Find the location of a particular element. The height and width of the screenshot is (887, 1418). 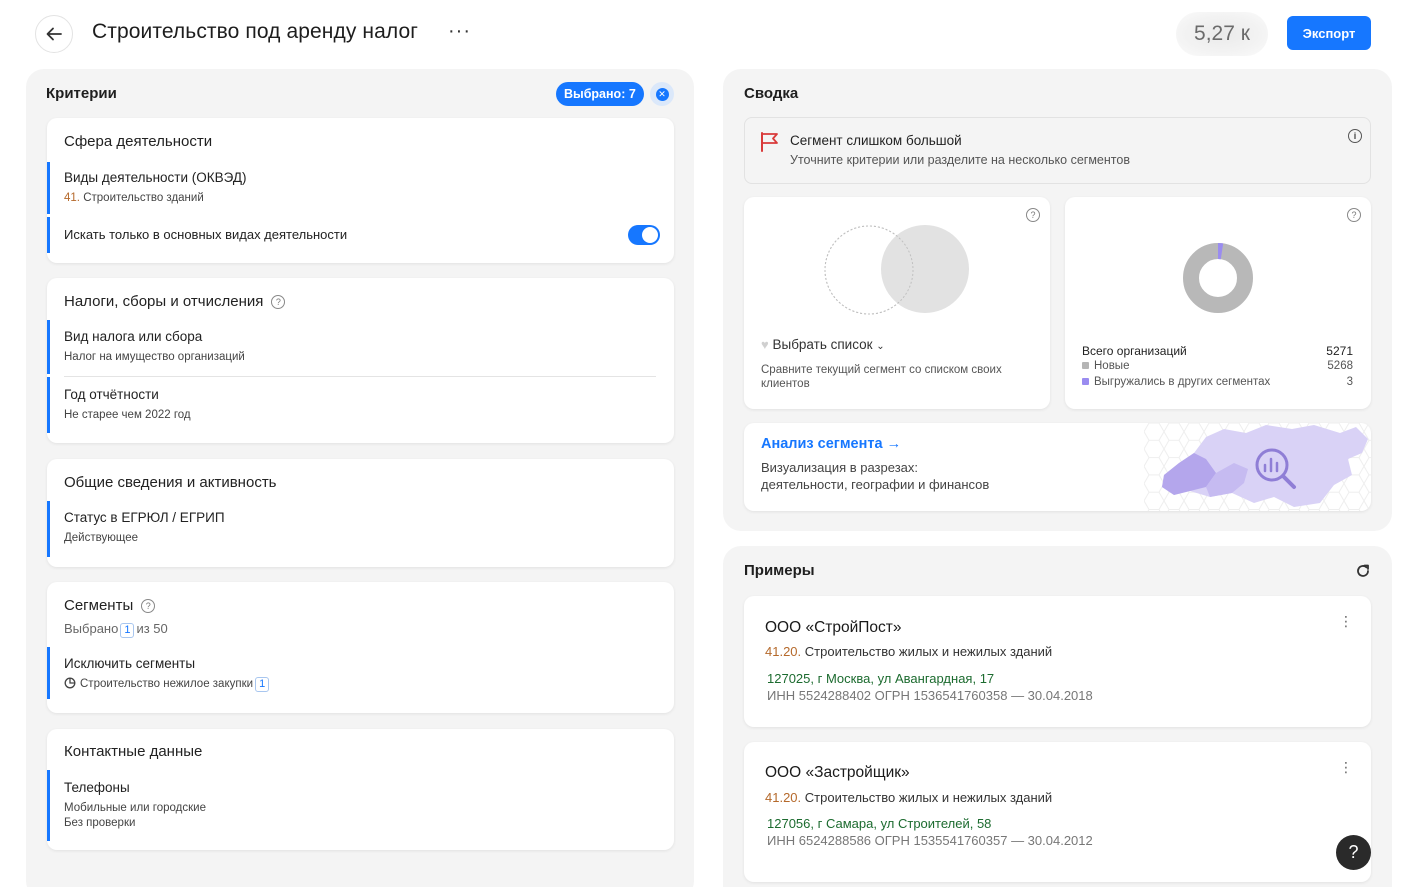

organizations-count-badge: 5,27 к is located at coordinates (1222, 34).